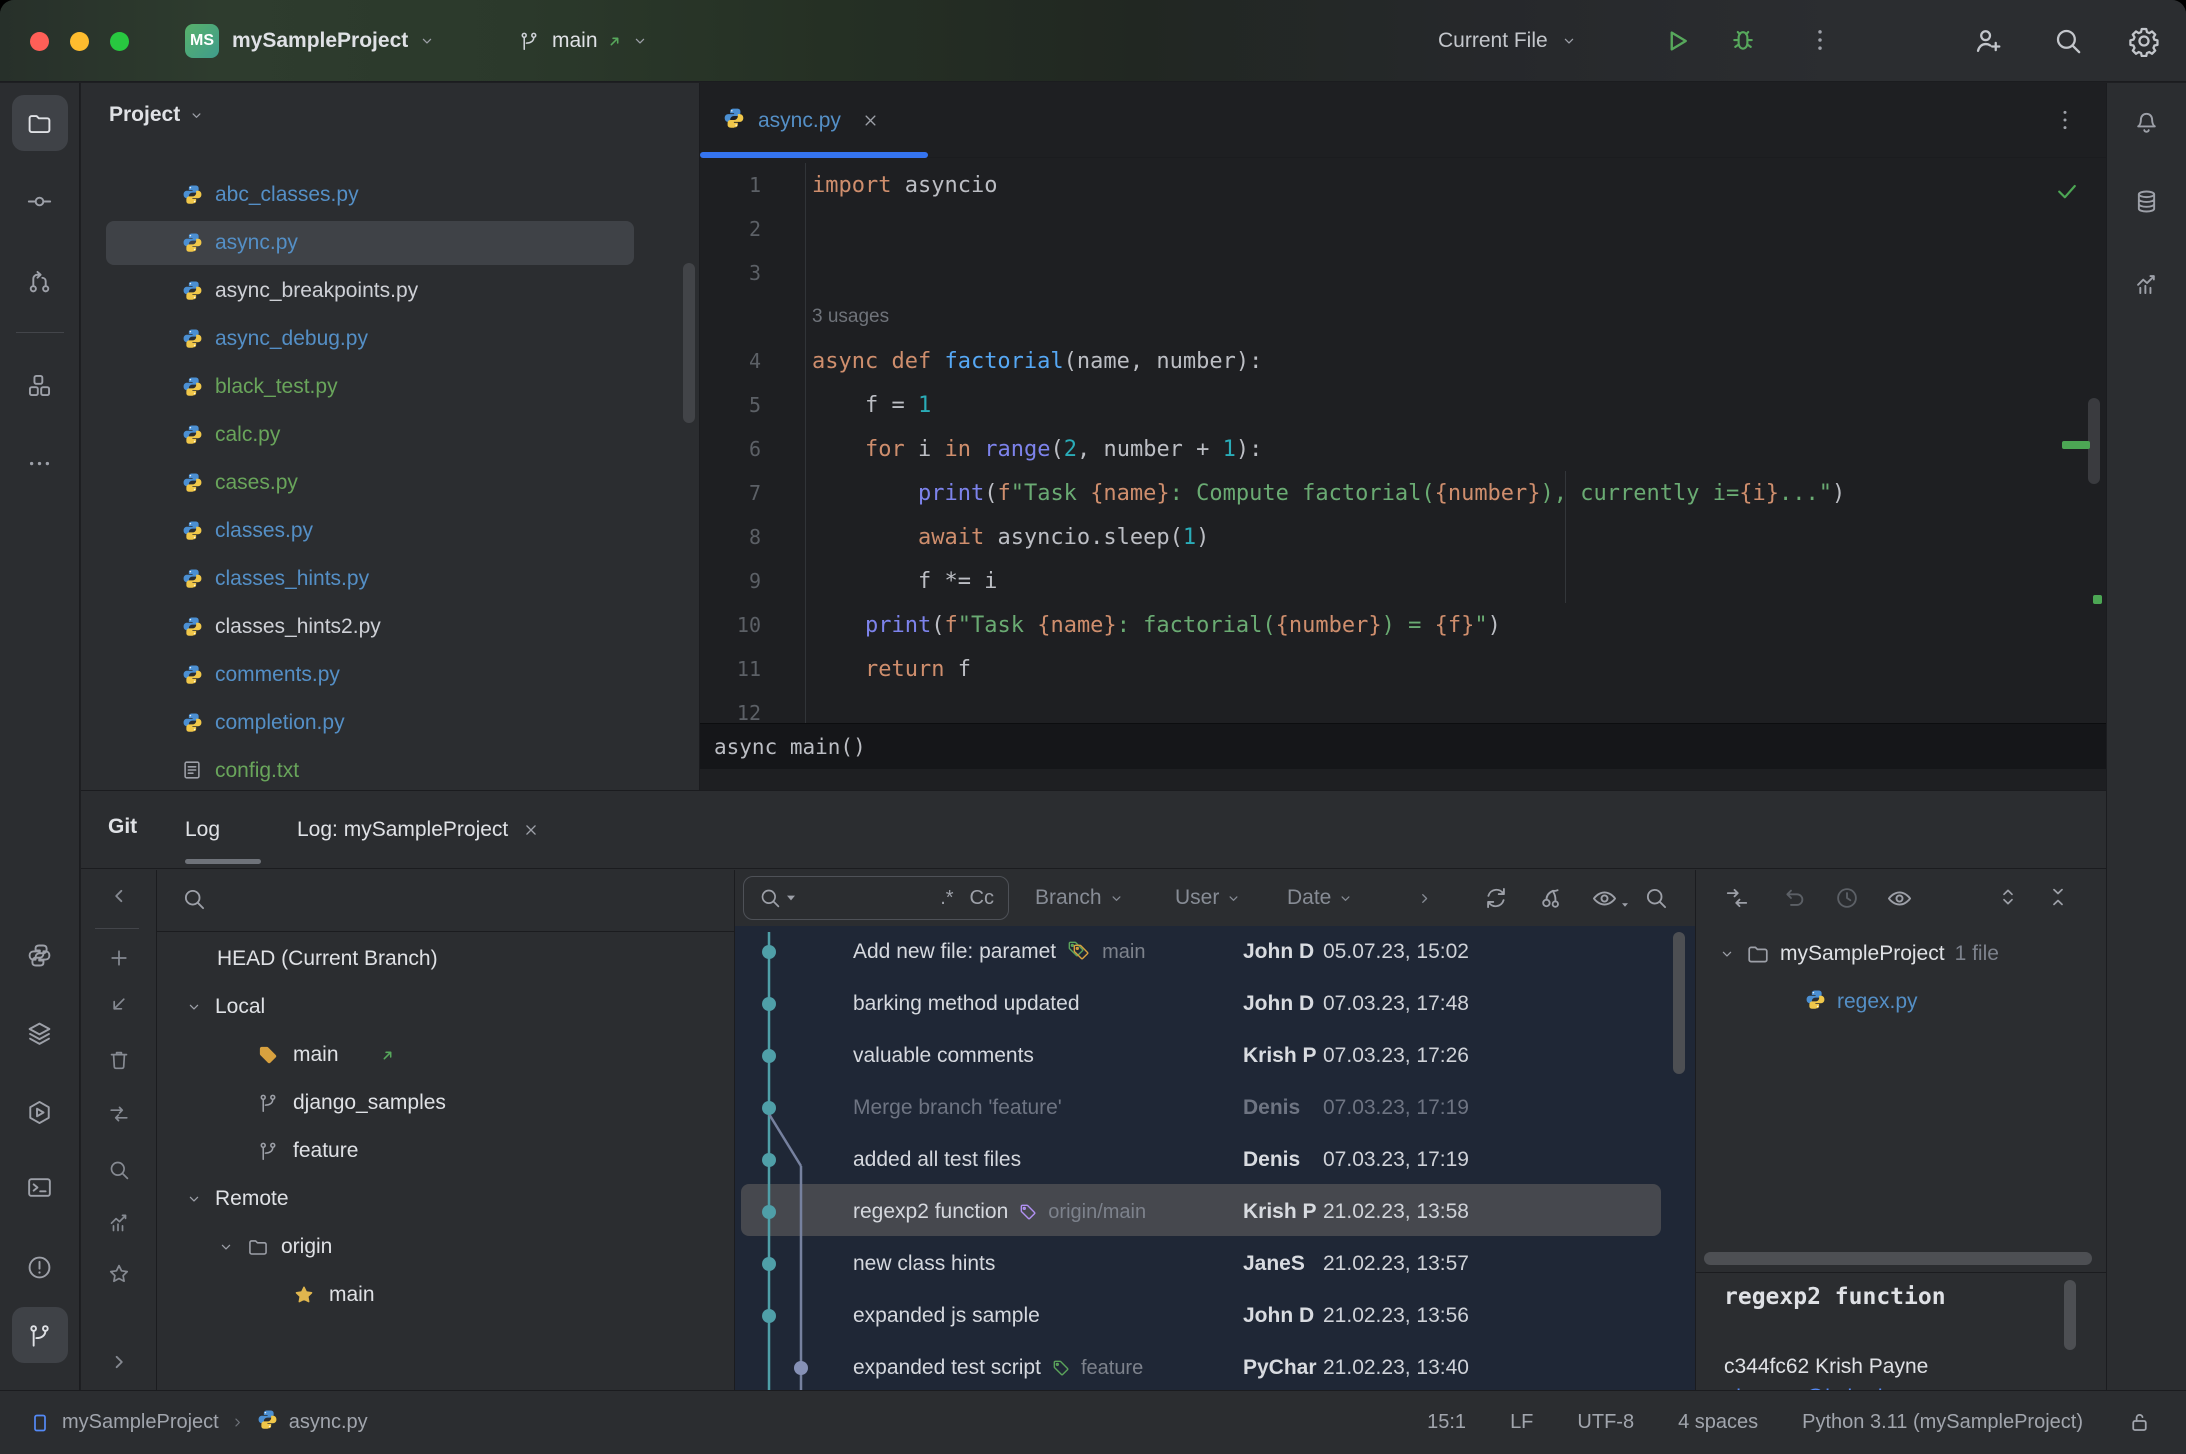  What do you see at coordinates (119, 1114) in the screenshot?
I see `compare-button` at bounding box center [119, 1114].